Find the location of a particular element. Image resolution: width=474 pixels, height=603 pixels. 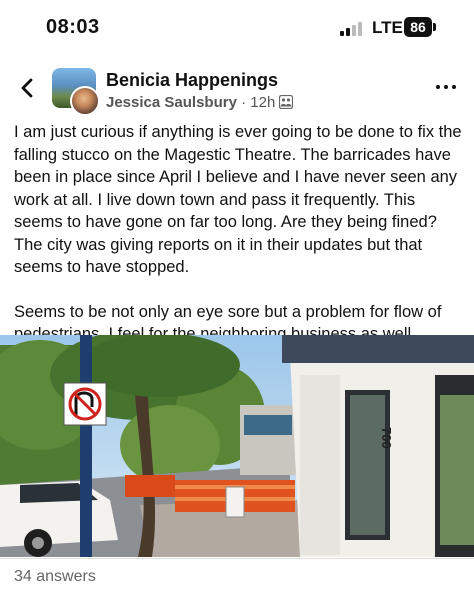

author-name: Jessica Saulsbury is located at coordinates (171, 102).